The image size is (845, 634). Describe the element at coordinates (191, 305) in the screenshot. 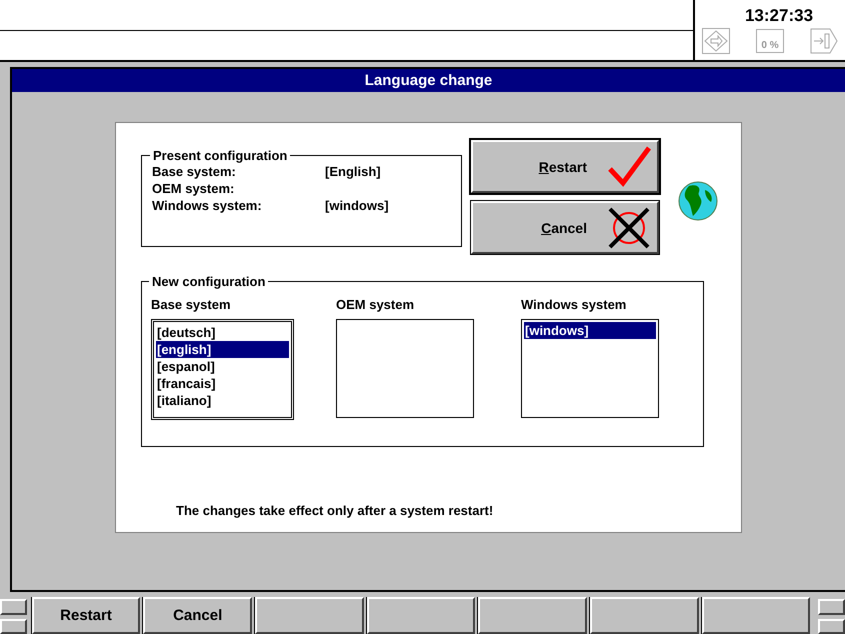

I see `list-label: Base system` at that location.